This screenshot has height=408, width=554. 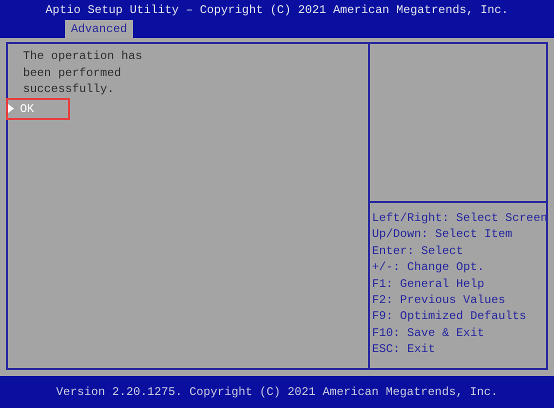 What do you see at coordinates (11, 108) in the screenshot?
I see `pointer-icon` at bounding box center [11, 108].